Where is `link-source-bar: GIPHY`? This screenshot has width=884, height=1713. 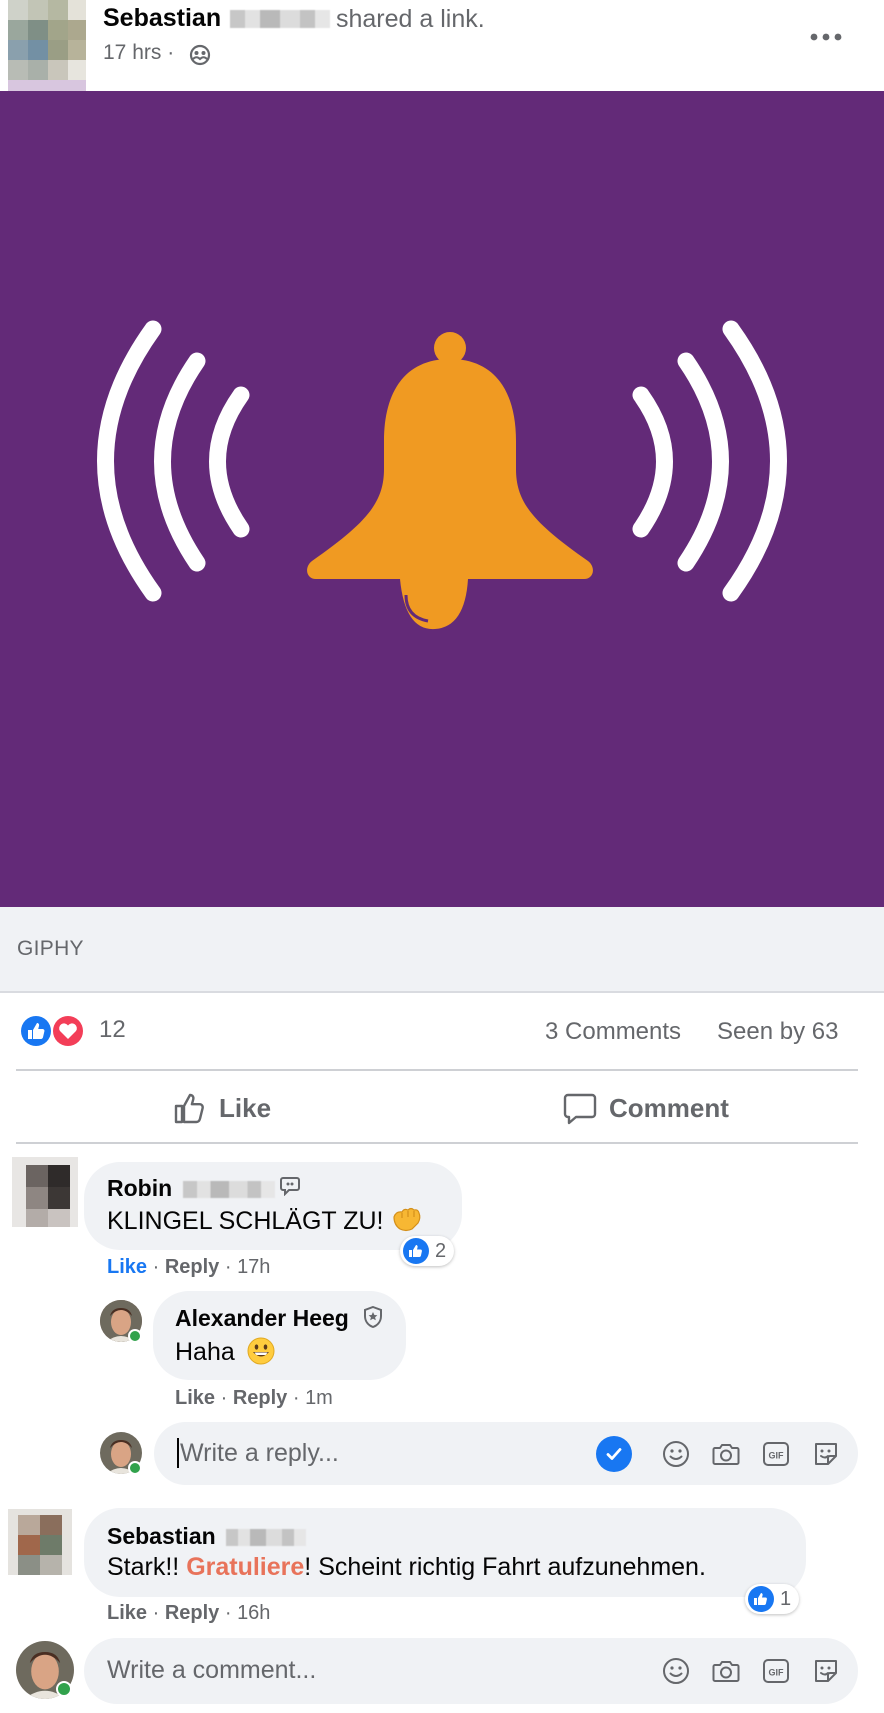
link-source-bar: GIPHY is located at coordinates (442, 950).